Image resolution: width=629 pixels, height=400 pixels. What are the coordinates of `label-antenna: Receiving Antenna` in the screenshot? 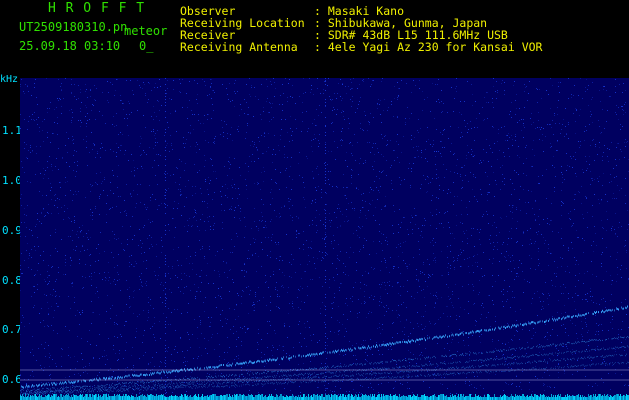 It's located at (239, 47).